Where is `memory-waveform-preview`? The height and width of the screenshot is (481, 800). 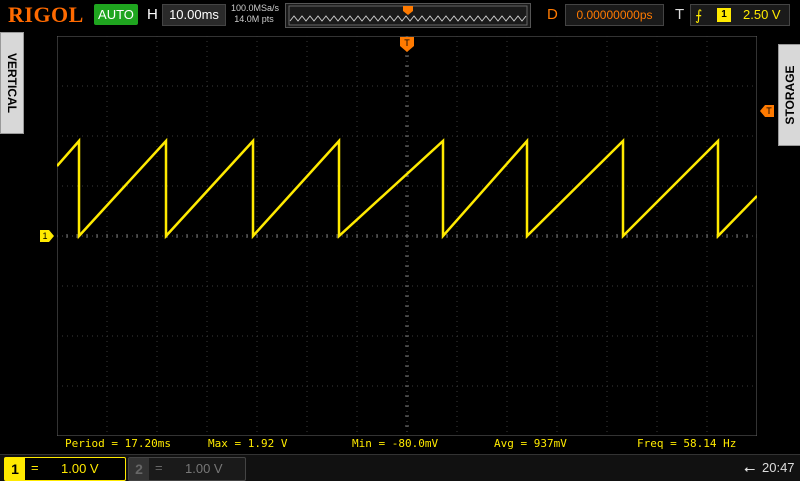 memory-waveform-preview is located at coordinates (408, 15).